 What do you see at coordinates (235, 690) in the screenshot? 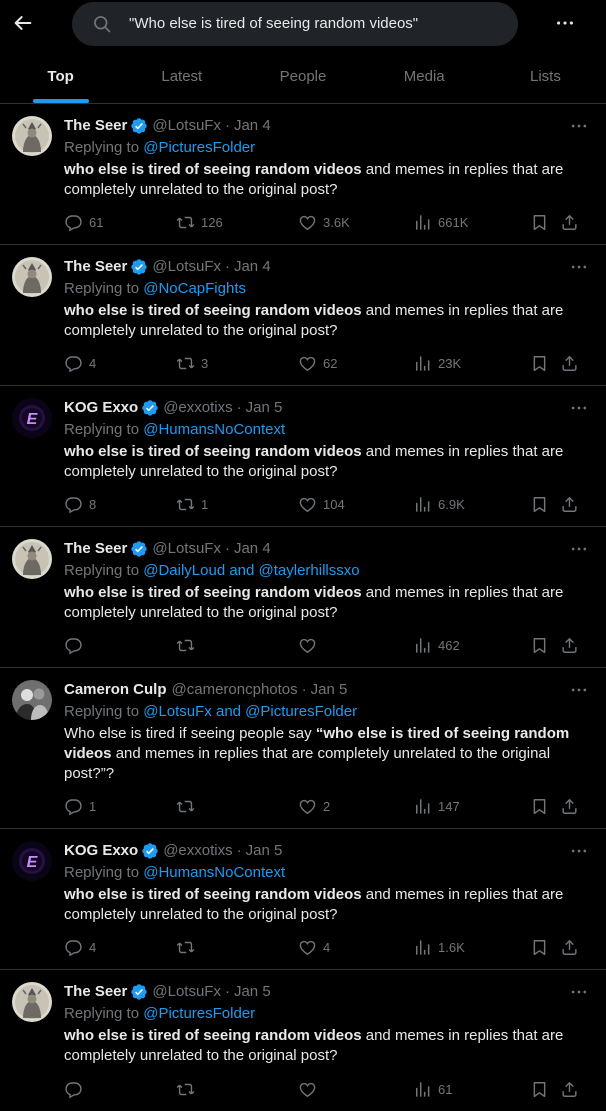
I see `author-handle: @cameroncphotos` at bounding box center [235, 690].